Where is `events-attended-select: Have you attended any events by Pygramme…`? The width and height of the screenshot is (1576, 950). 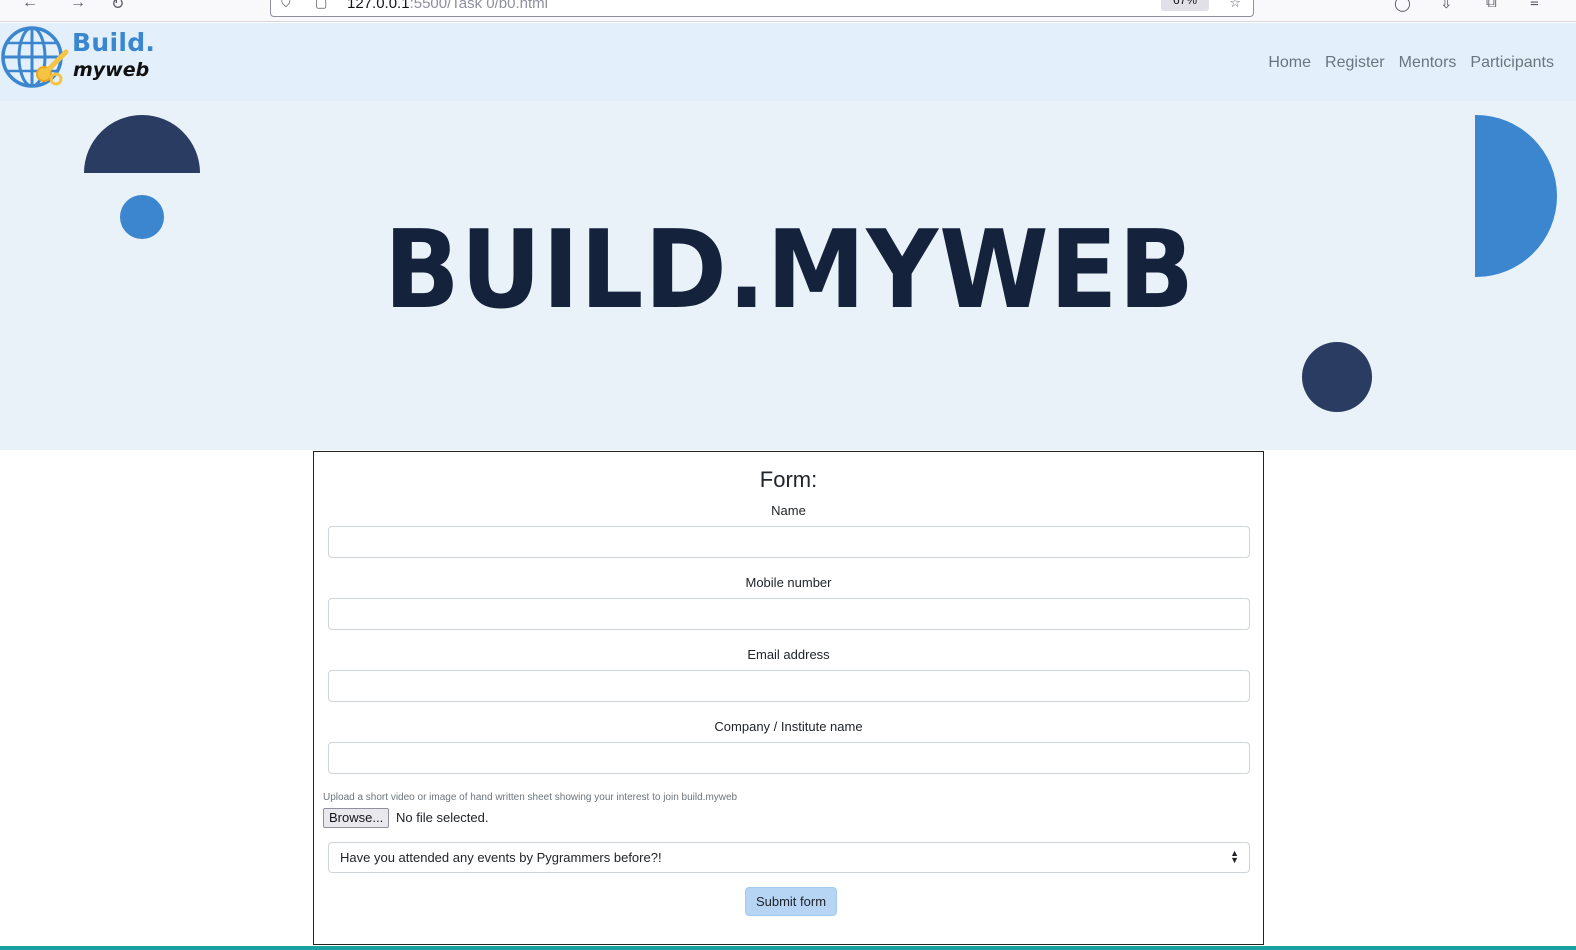
events-attended-select: Have you attended any events by Pygramme… is located at coordinates (789, 857).